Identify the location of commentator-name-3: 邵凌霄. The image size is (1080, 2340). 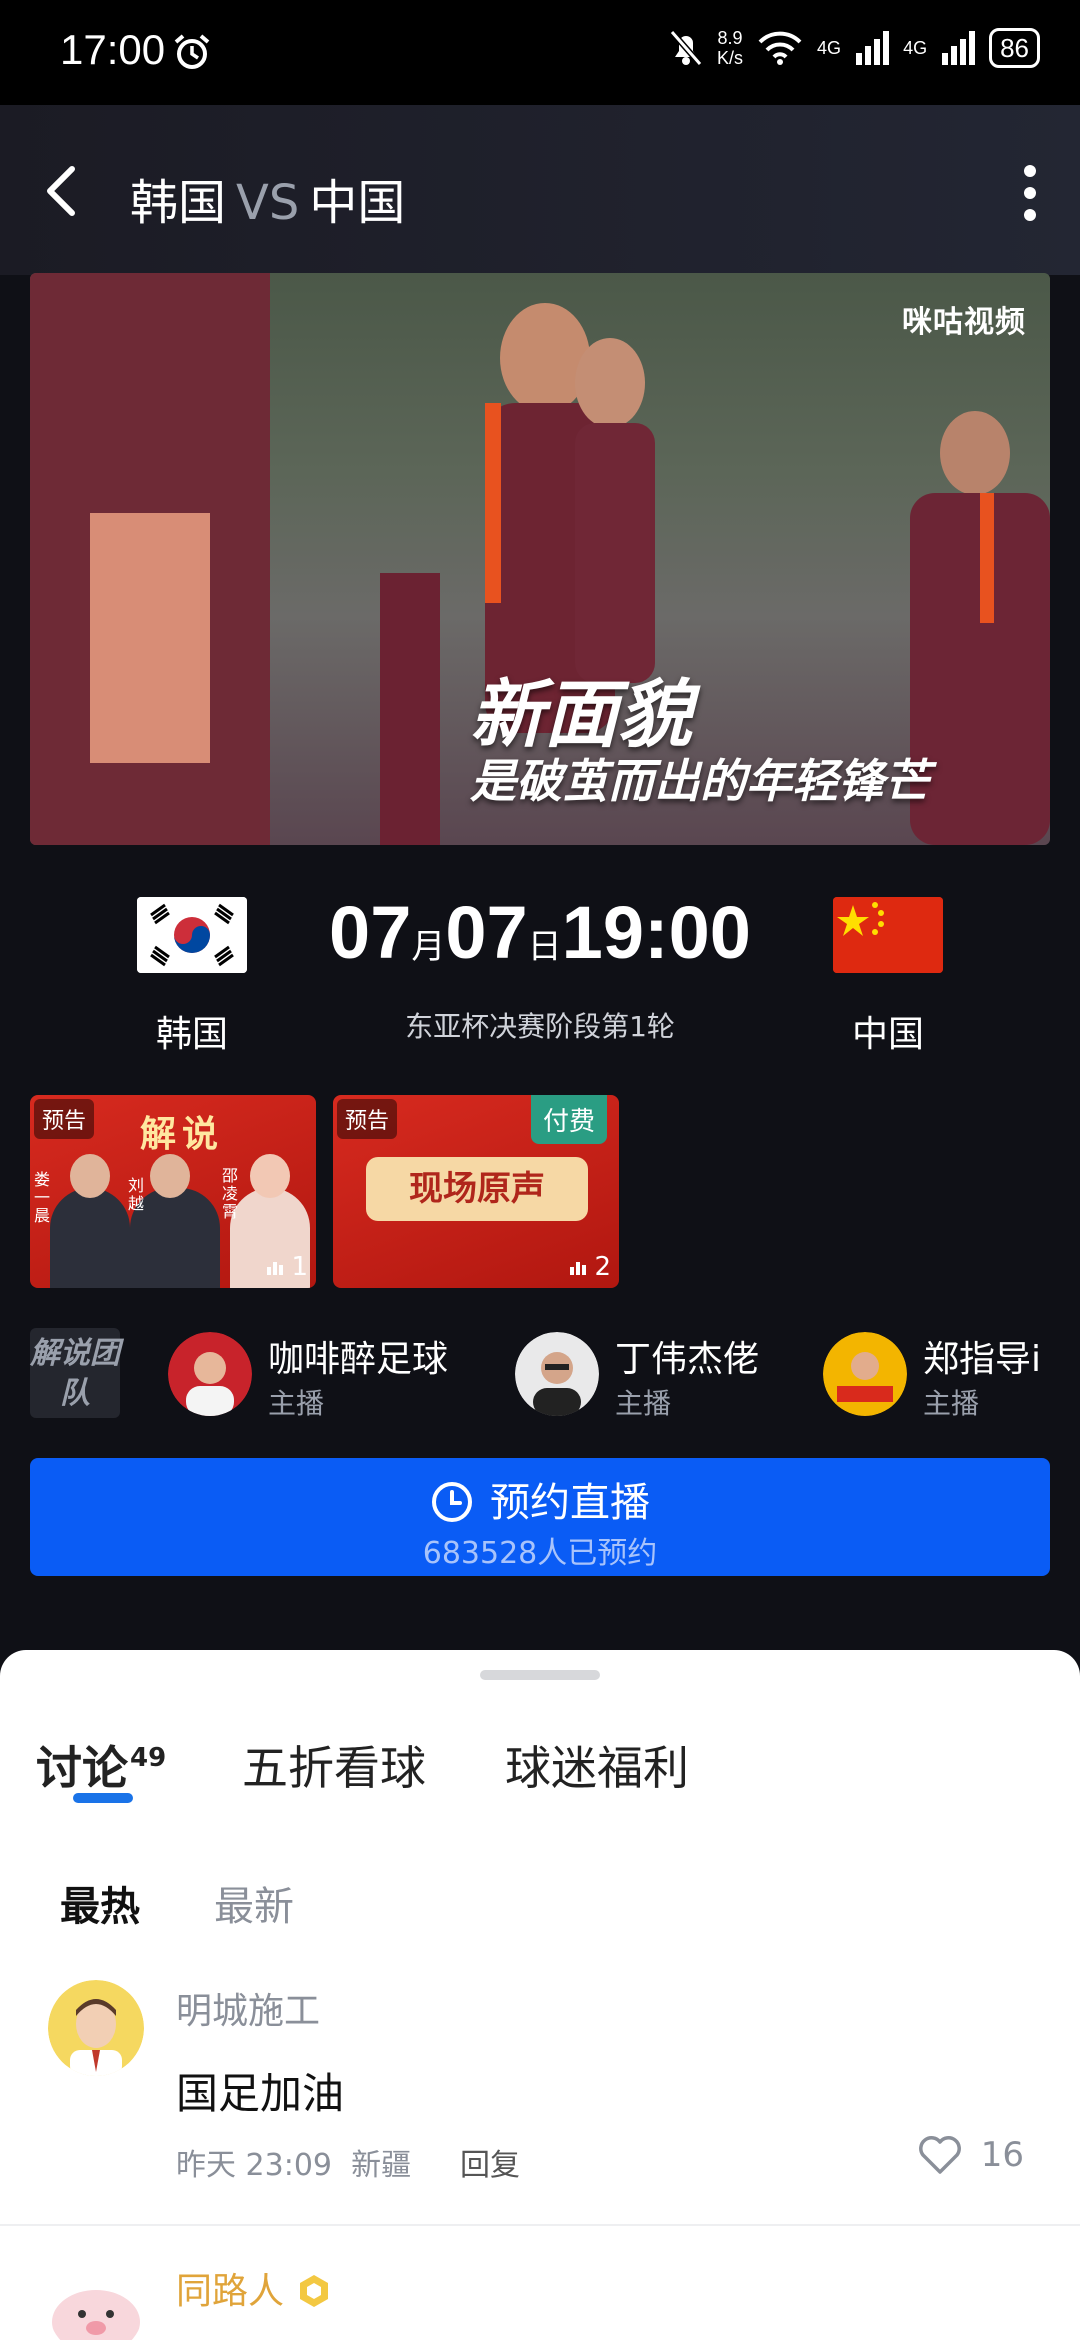
(230, 1193).